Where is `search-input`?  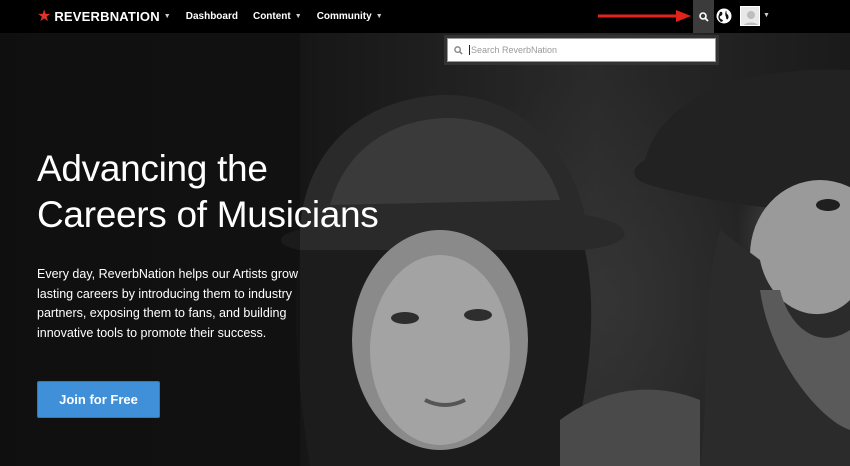
search-input is located at coordinates (584, 50).